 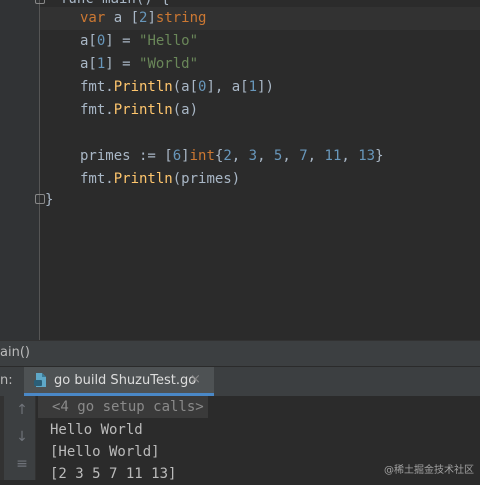 I want to click on code-token: (a), so click(x=185, y=110).